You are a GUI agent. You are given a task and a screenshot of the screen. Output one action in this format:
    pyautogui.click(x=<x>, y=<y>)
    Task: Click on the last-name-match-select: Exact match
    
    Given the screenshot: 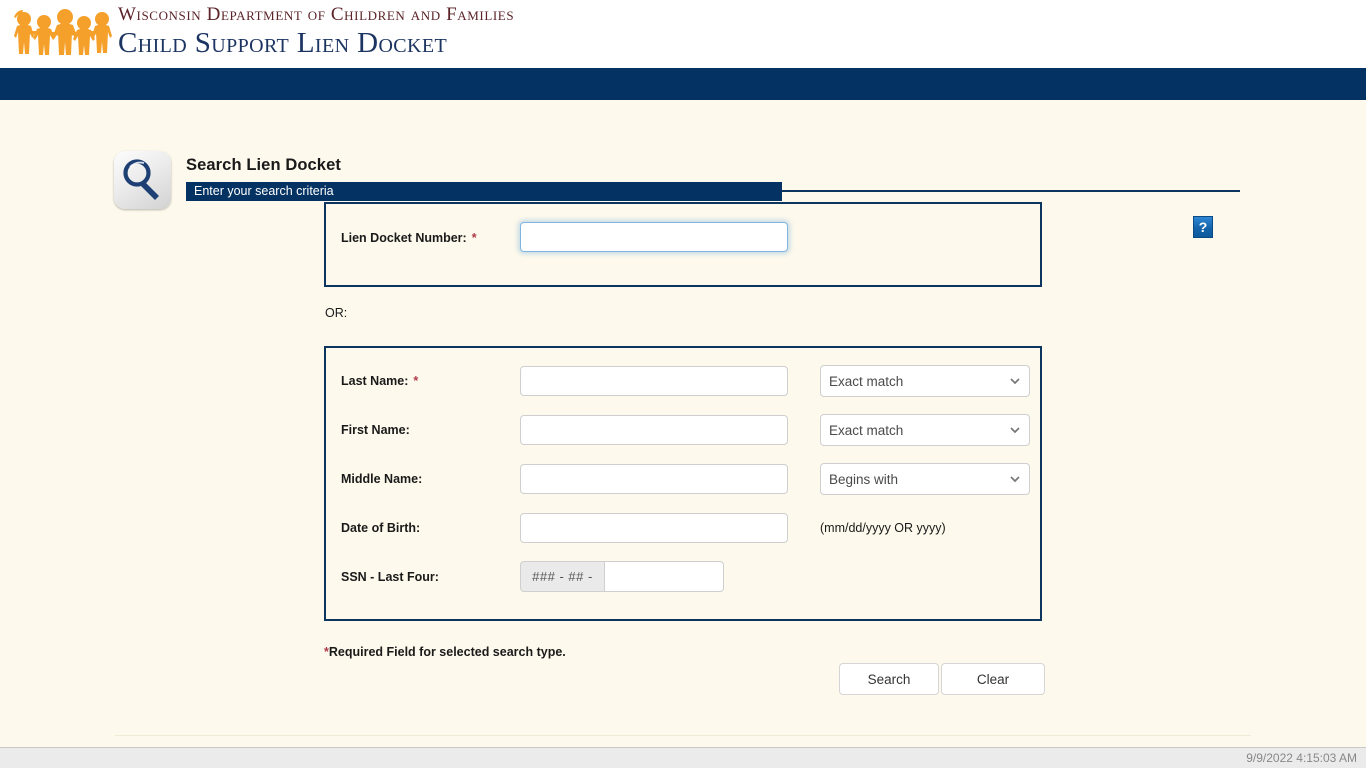 What is the action you would take?
    pyautogui.click(x=925, y=381)
    